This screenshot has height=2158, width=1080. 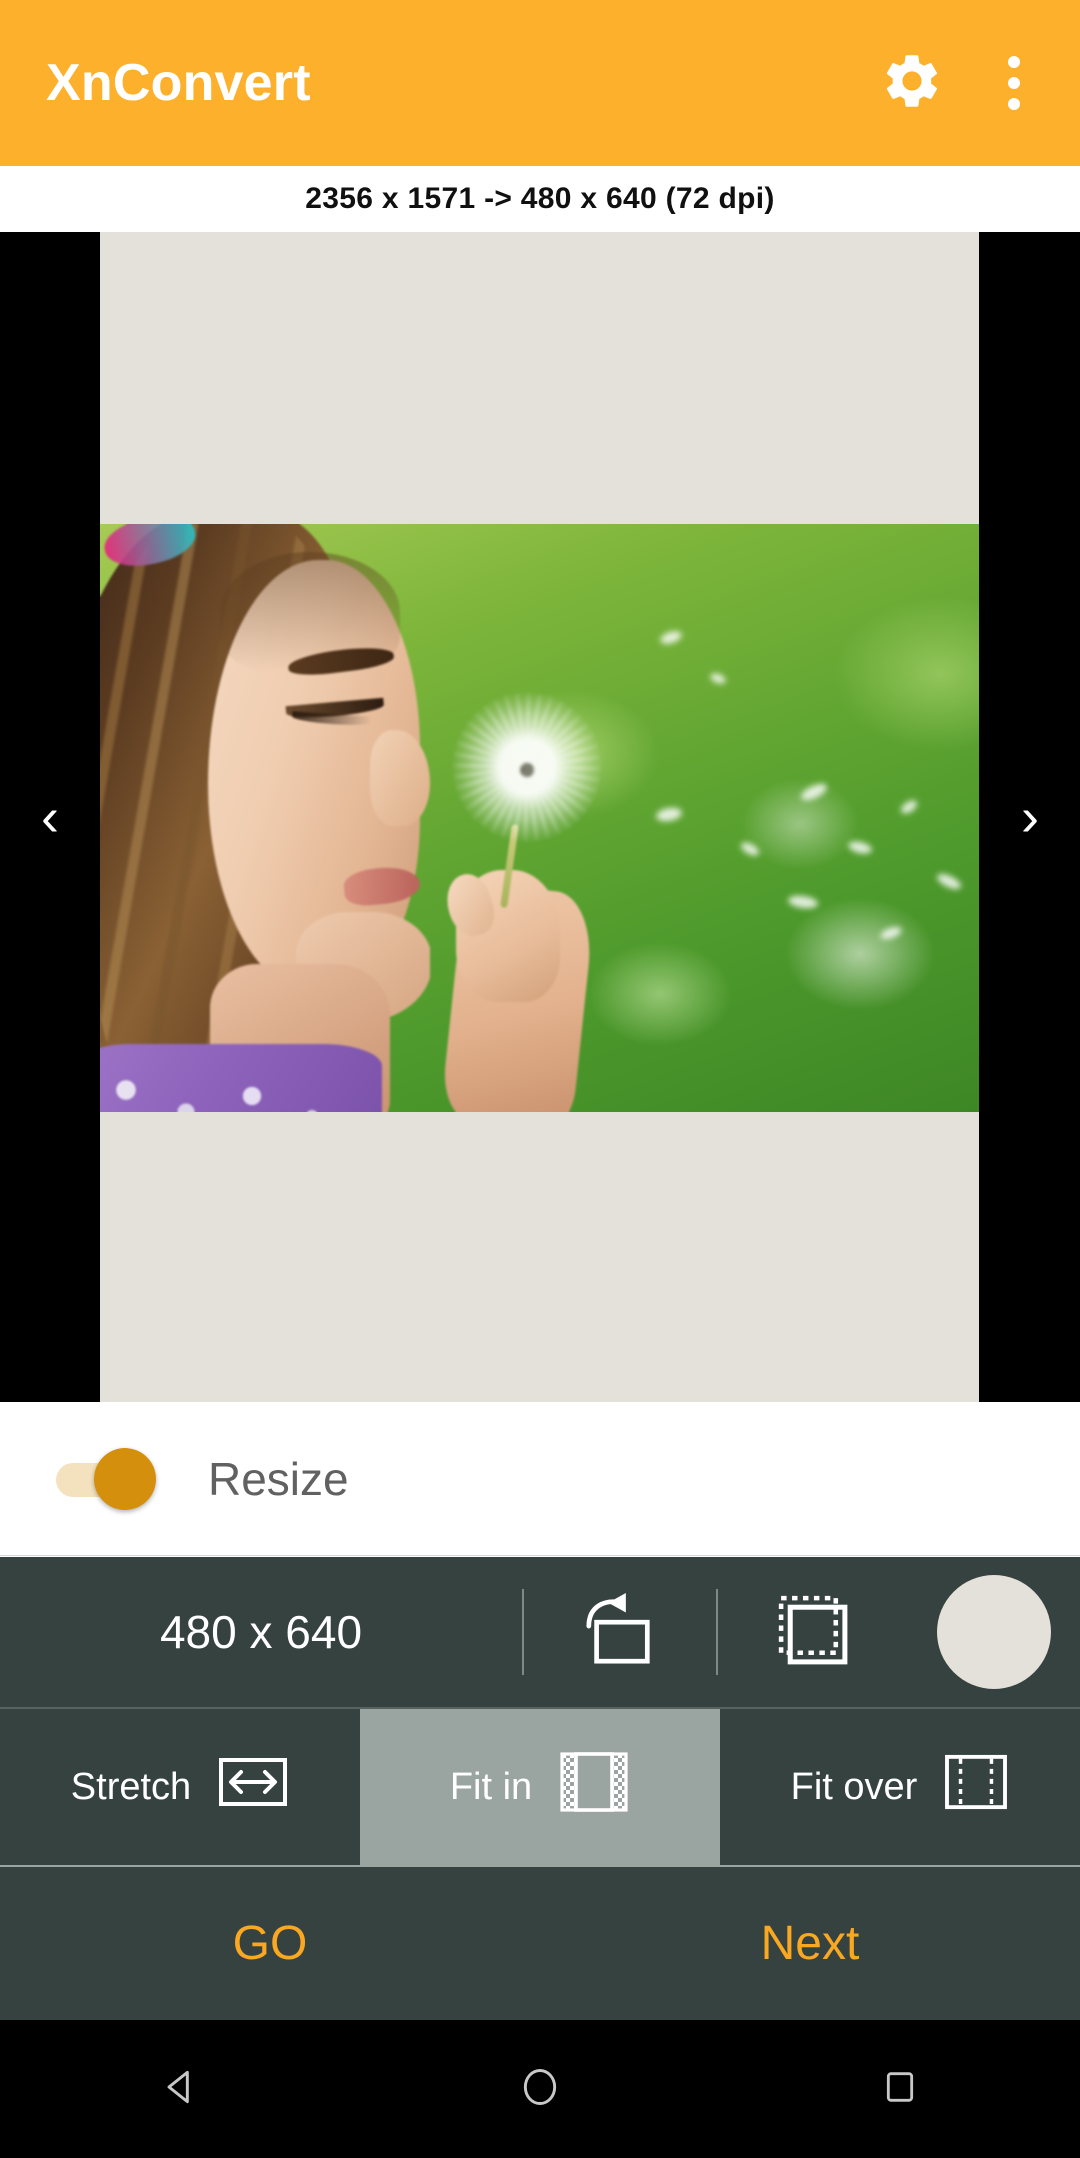 I want to click on image-dimensions-info: 2356 x 1571 -> 480 x 640 (72 dpi), so click(x=540, y=198).